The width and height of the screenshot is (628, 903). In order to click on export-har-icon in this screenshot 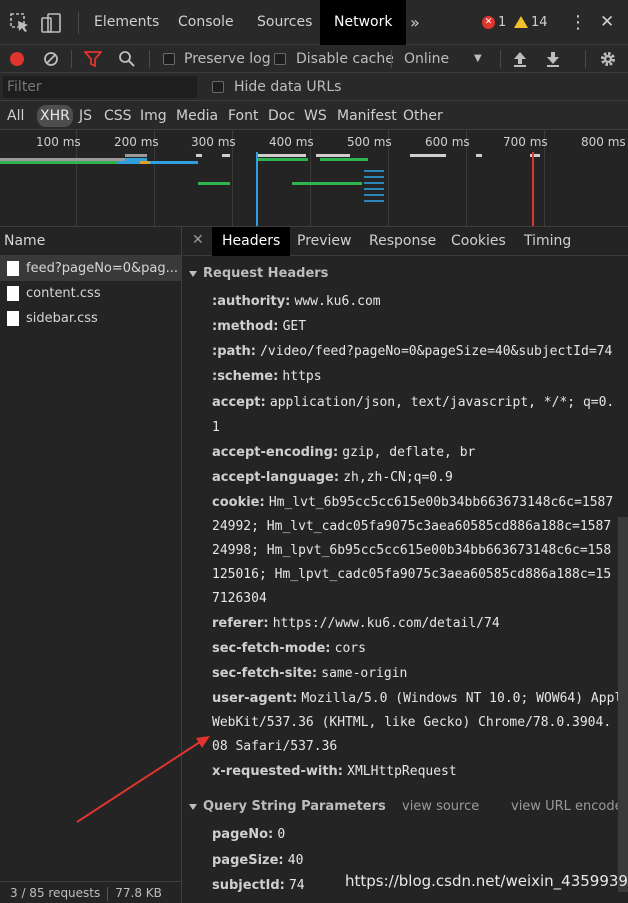, I will do `click(553, 59)`.